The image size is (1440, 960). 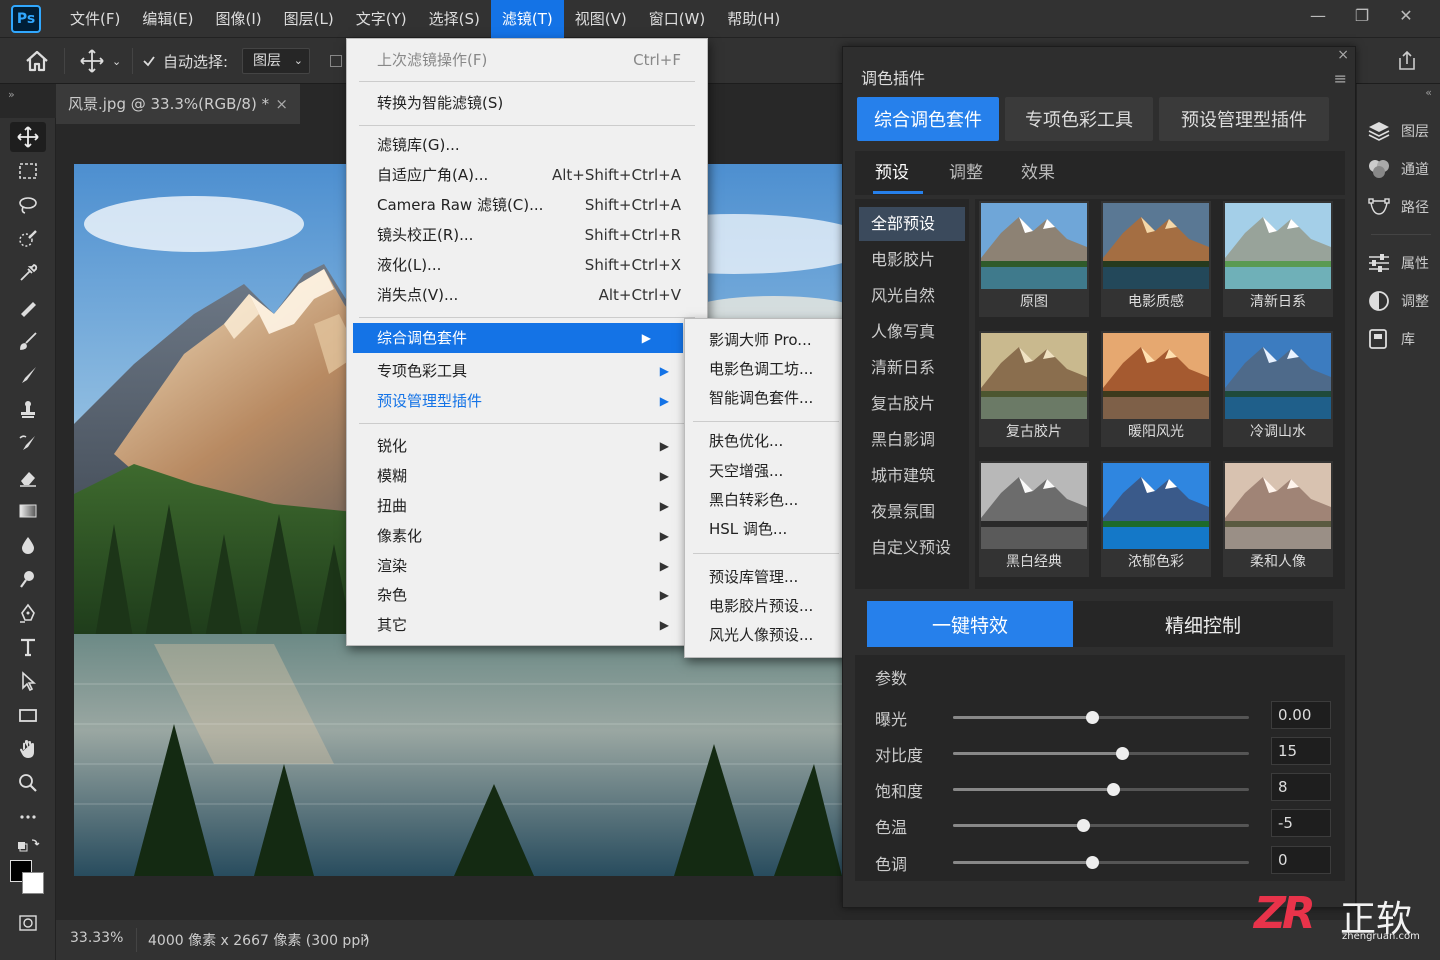 I want to click on category-all: 全部预设, so click(x=912, y=224).